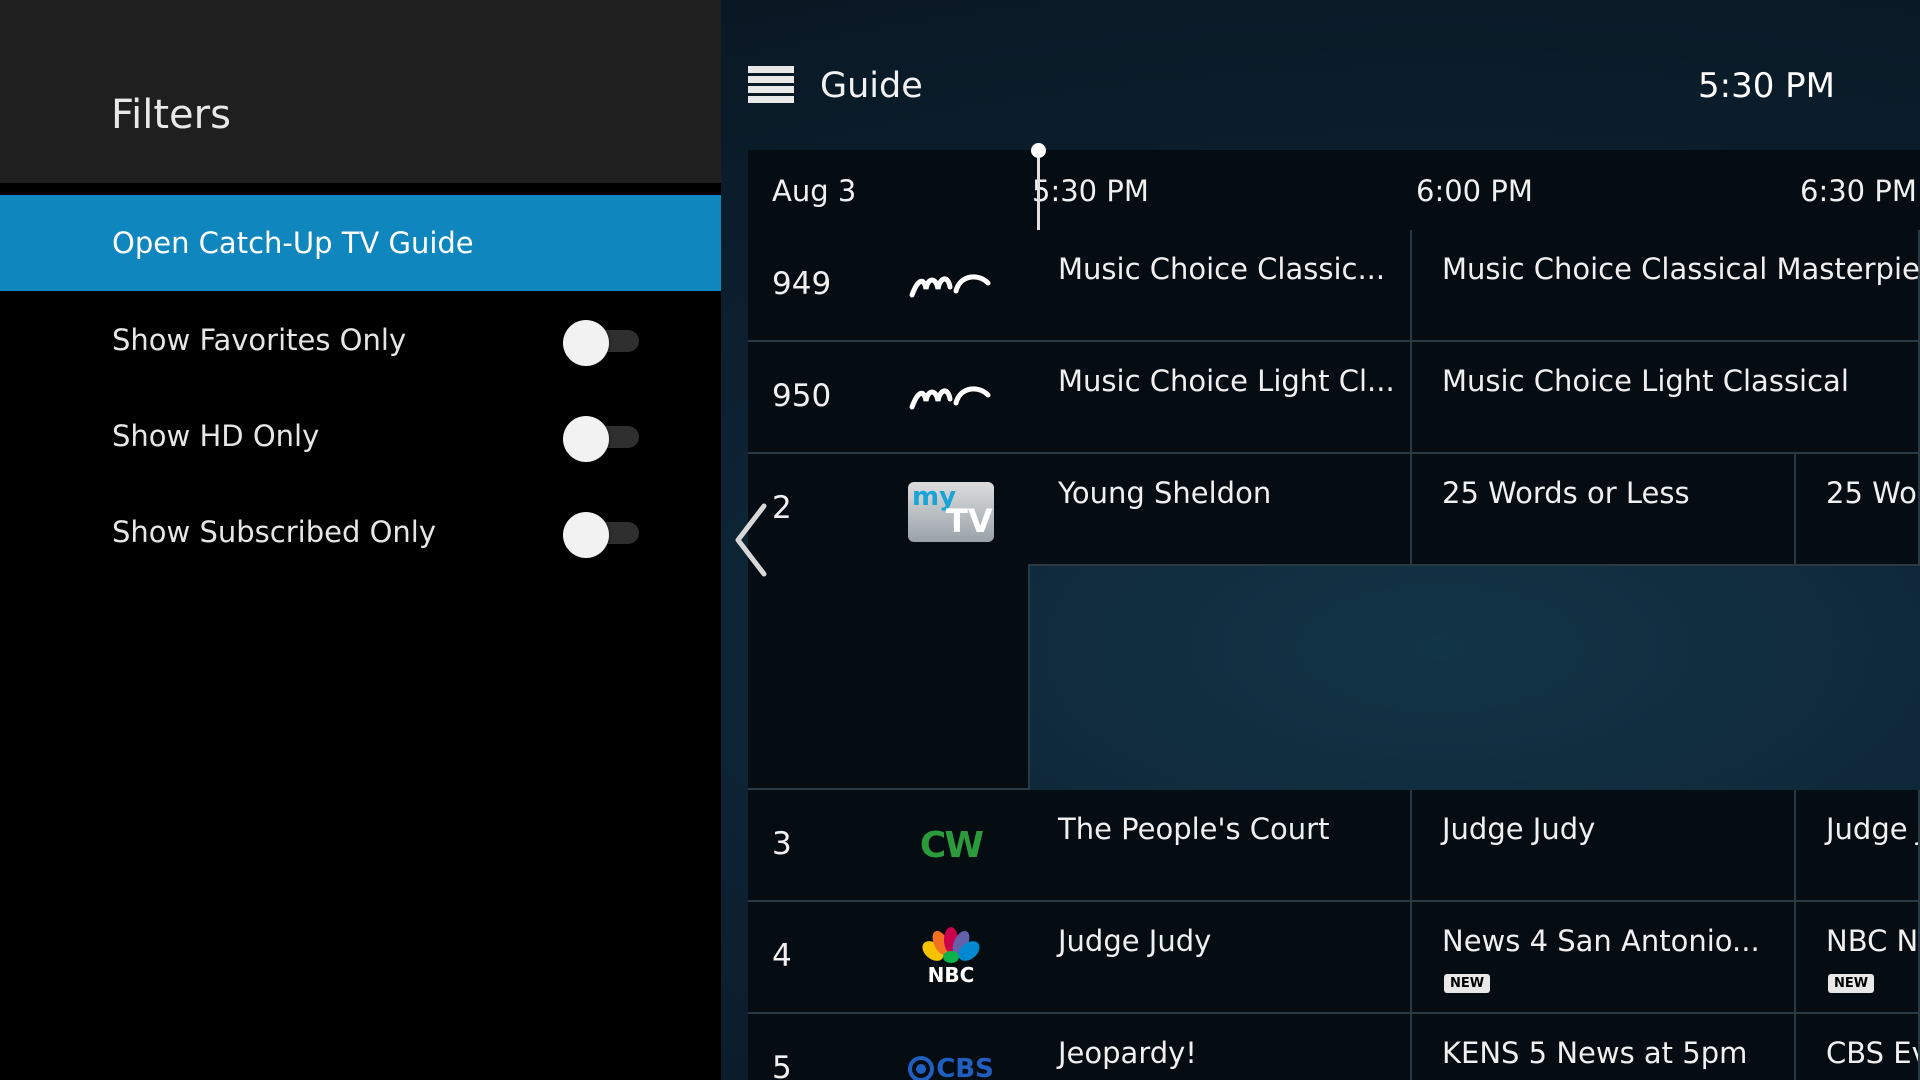  I want to click on program-cell: Music Choice Light Classical, so click(1666, 398).